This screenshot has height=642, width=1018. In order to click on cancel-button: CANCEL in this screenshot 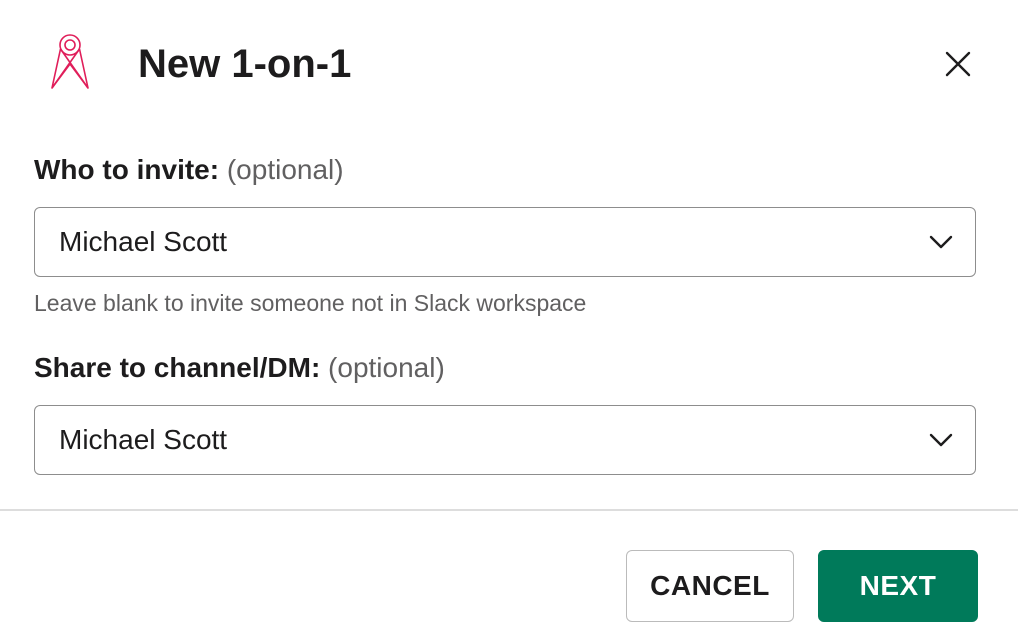, I will do `click(710, 586)`.